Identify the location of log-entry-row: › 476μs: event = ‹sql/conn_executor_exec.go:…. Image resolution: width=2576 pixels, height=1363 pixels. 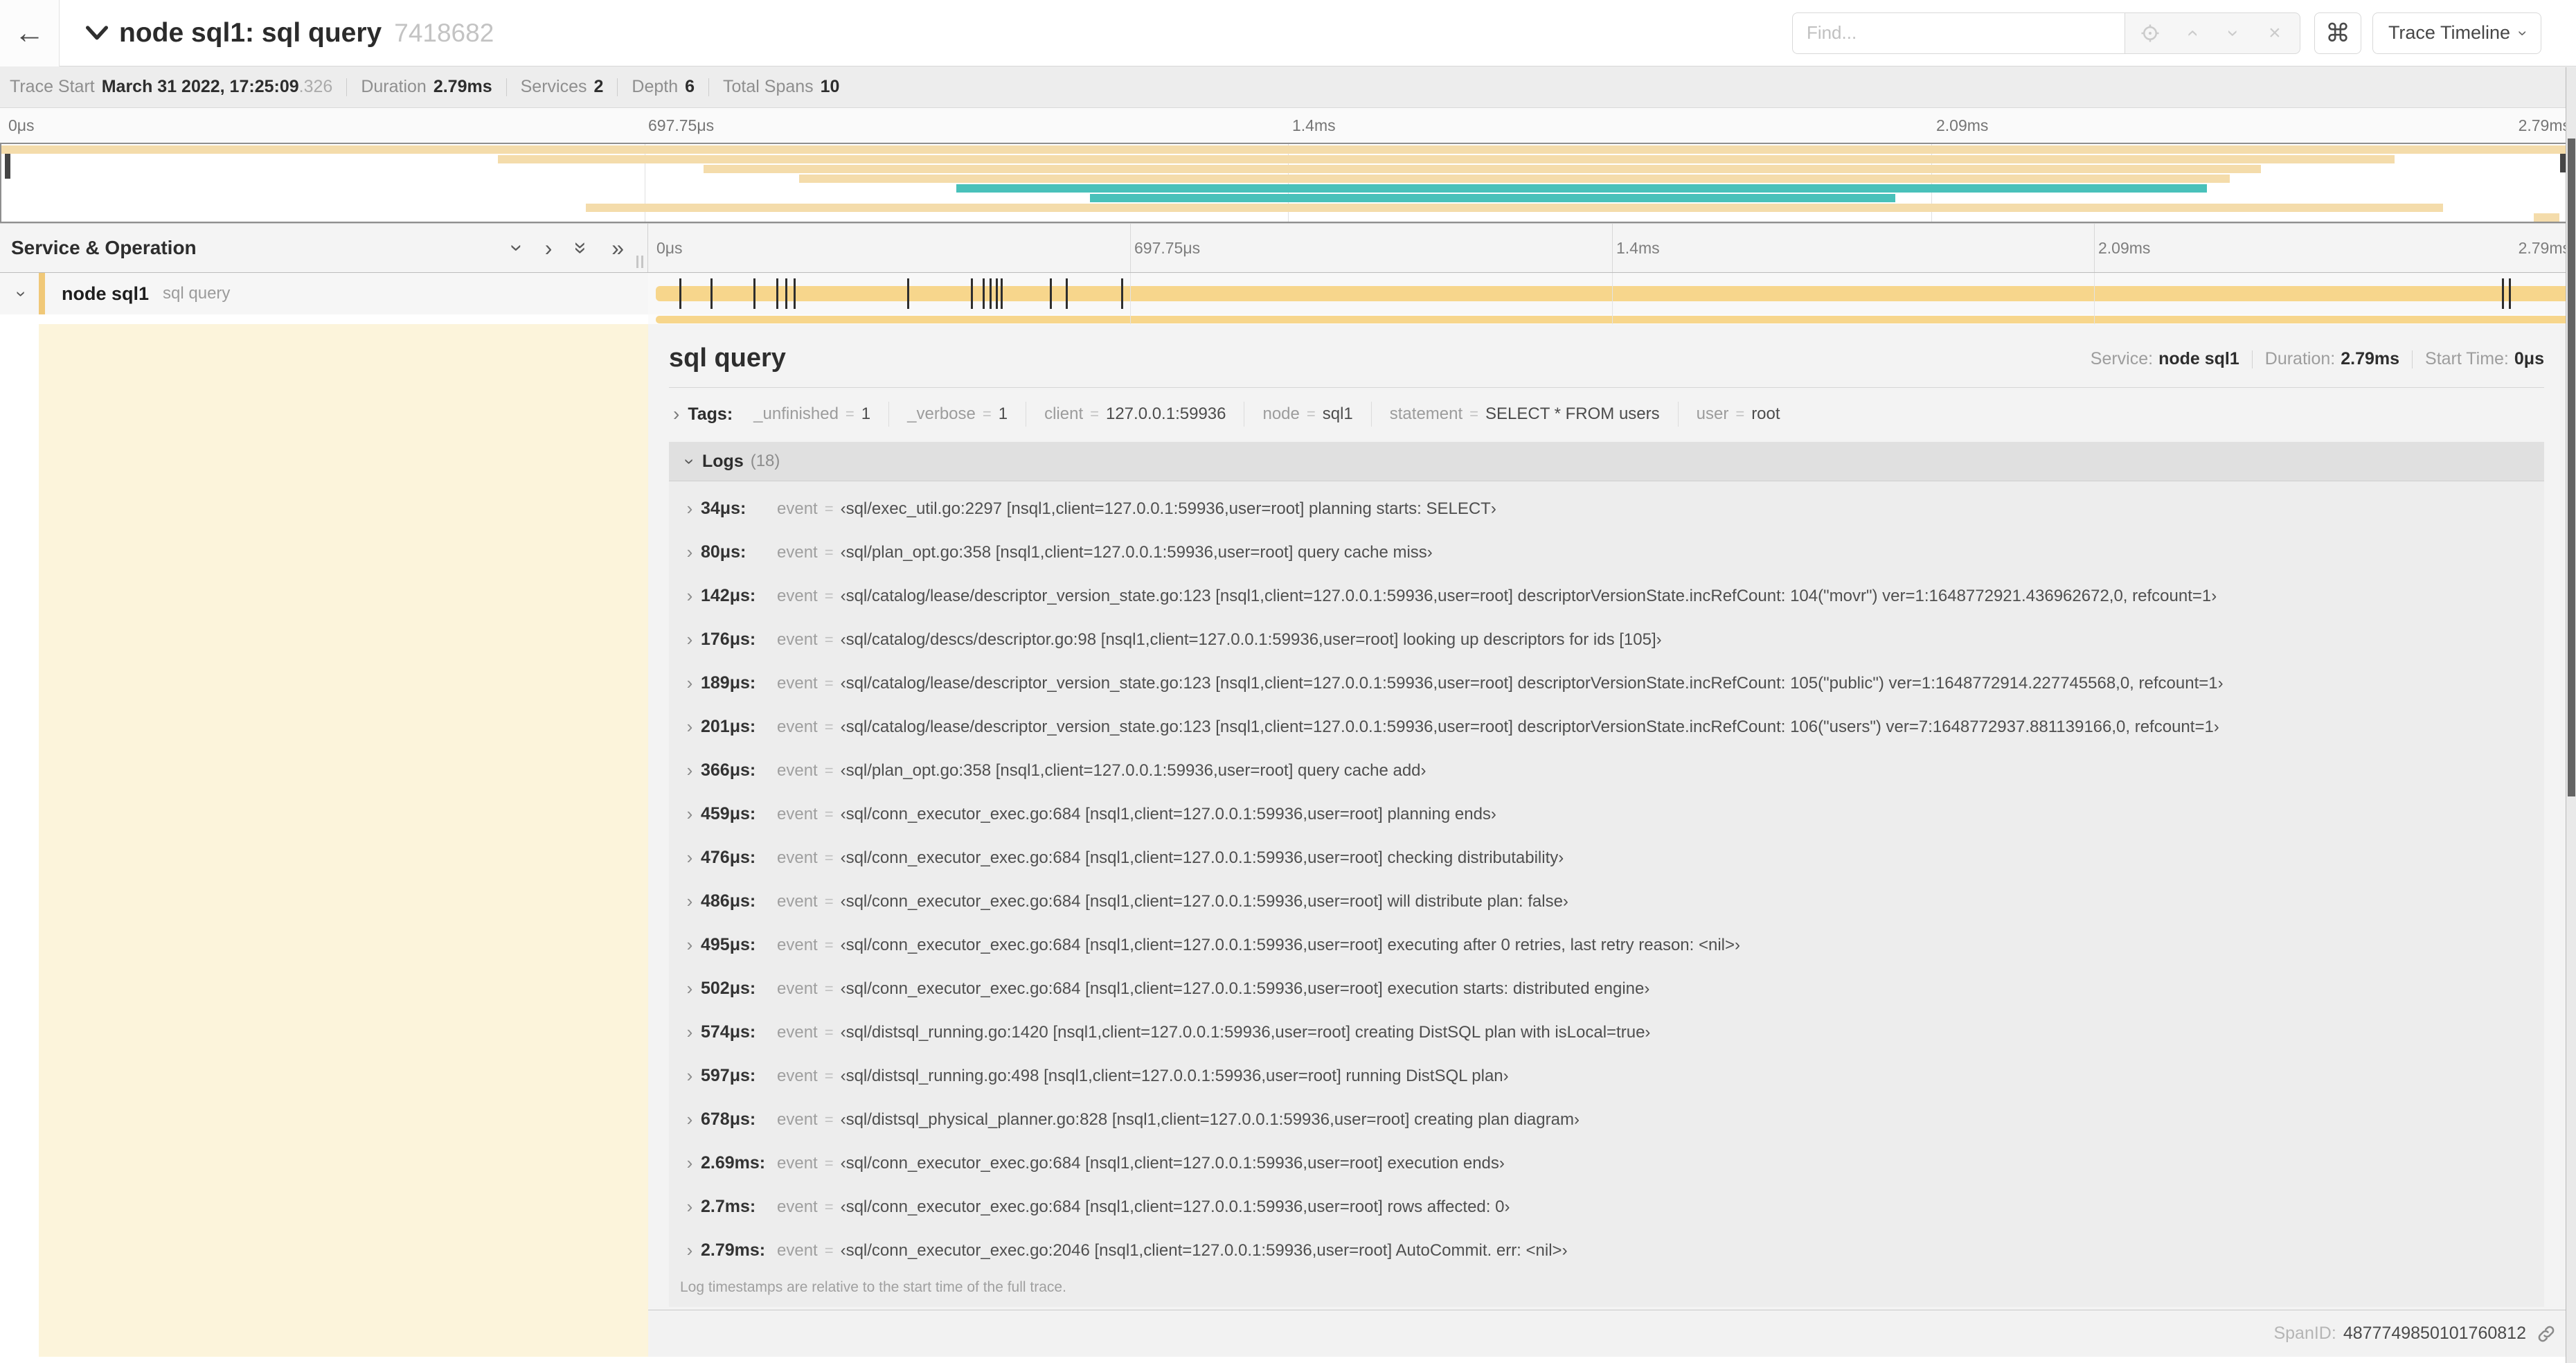
(1606, 858).